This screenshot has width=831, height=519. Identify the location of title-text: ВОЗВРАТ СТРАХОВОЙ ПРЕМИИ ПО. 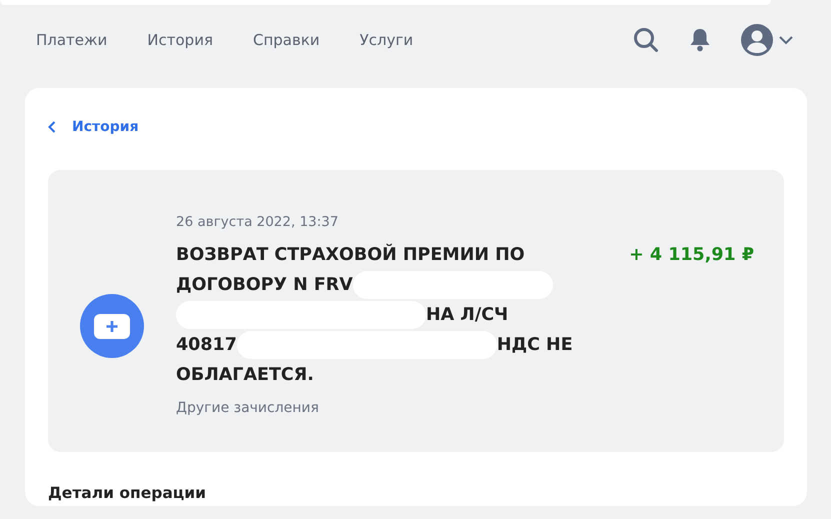
(350, 255).